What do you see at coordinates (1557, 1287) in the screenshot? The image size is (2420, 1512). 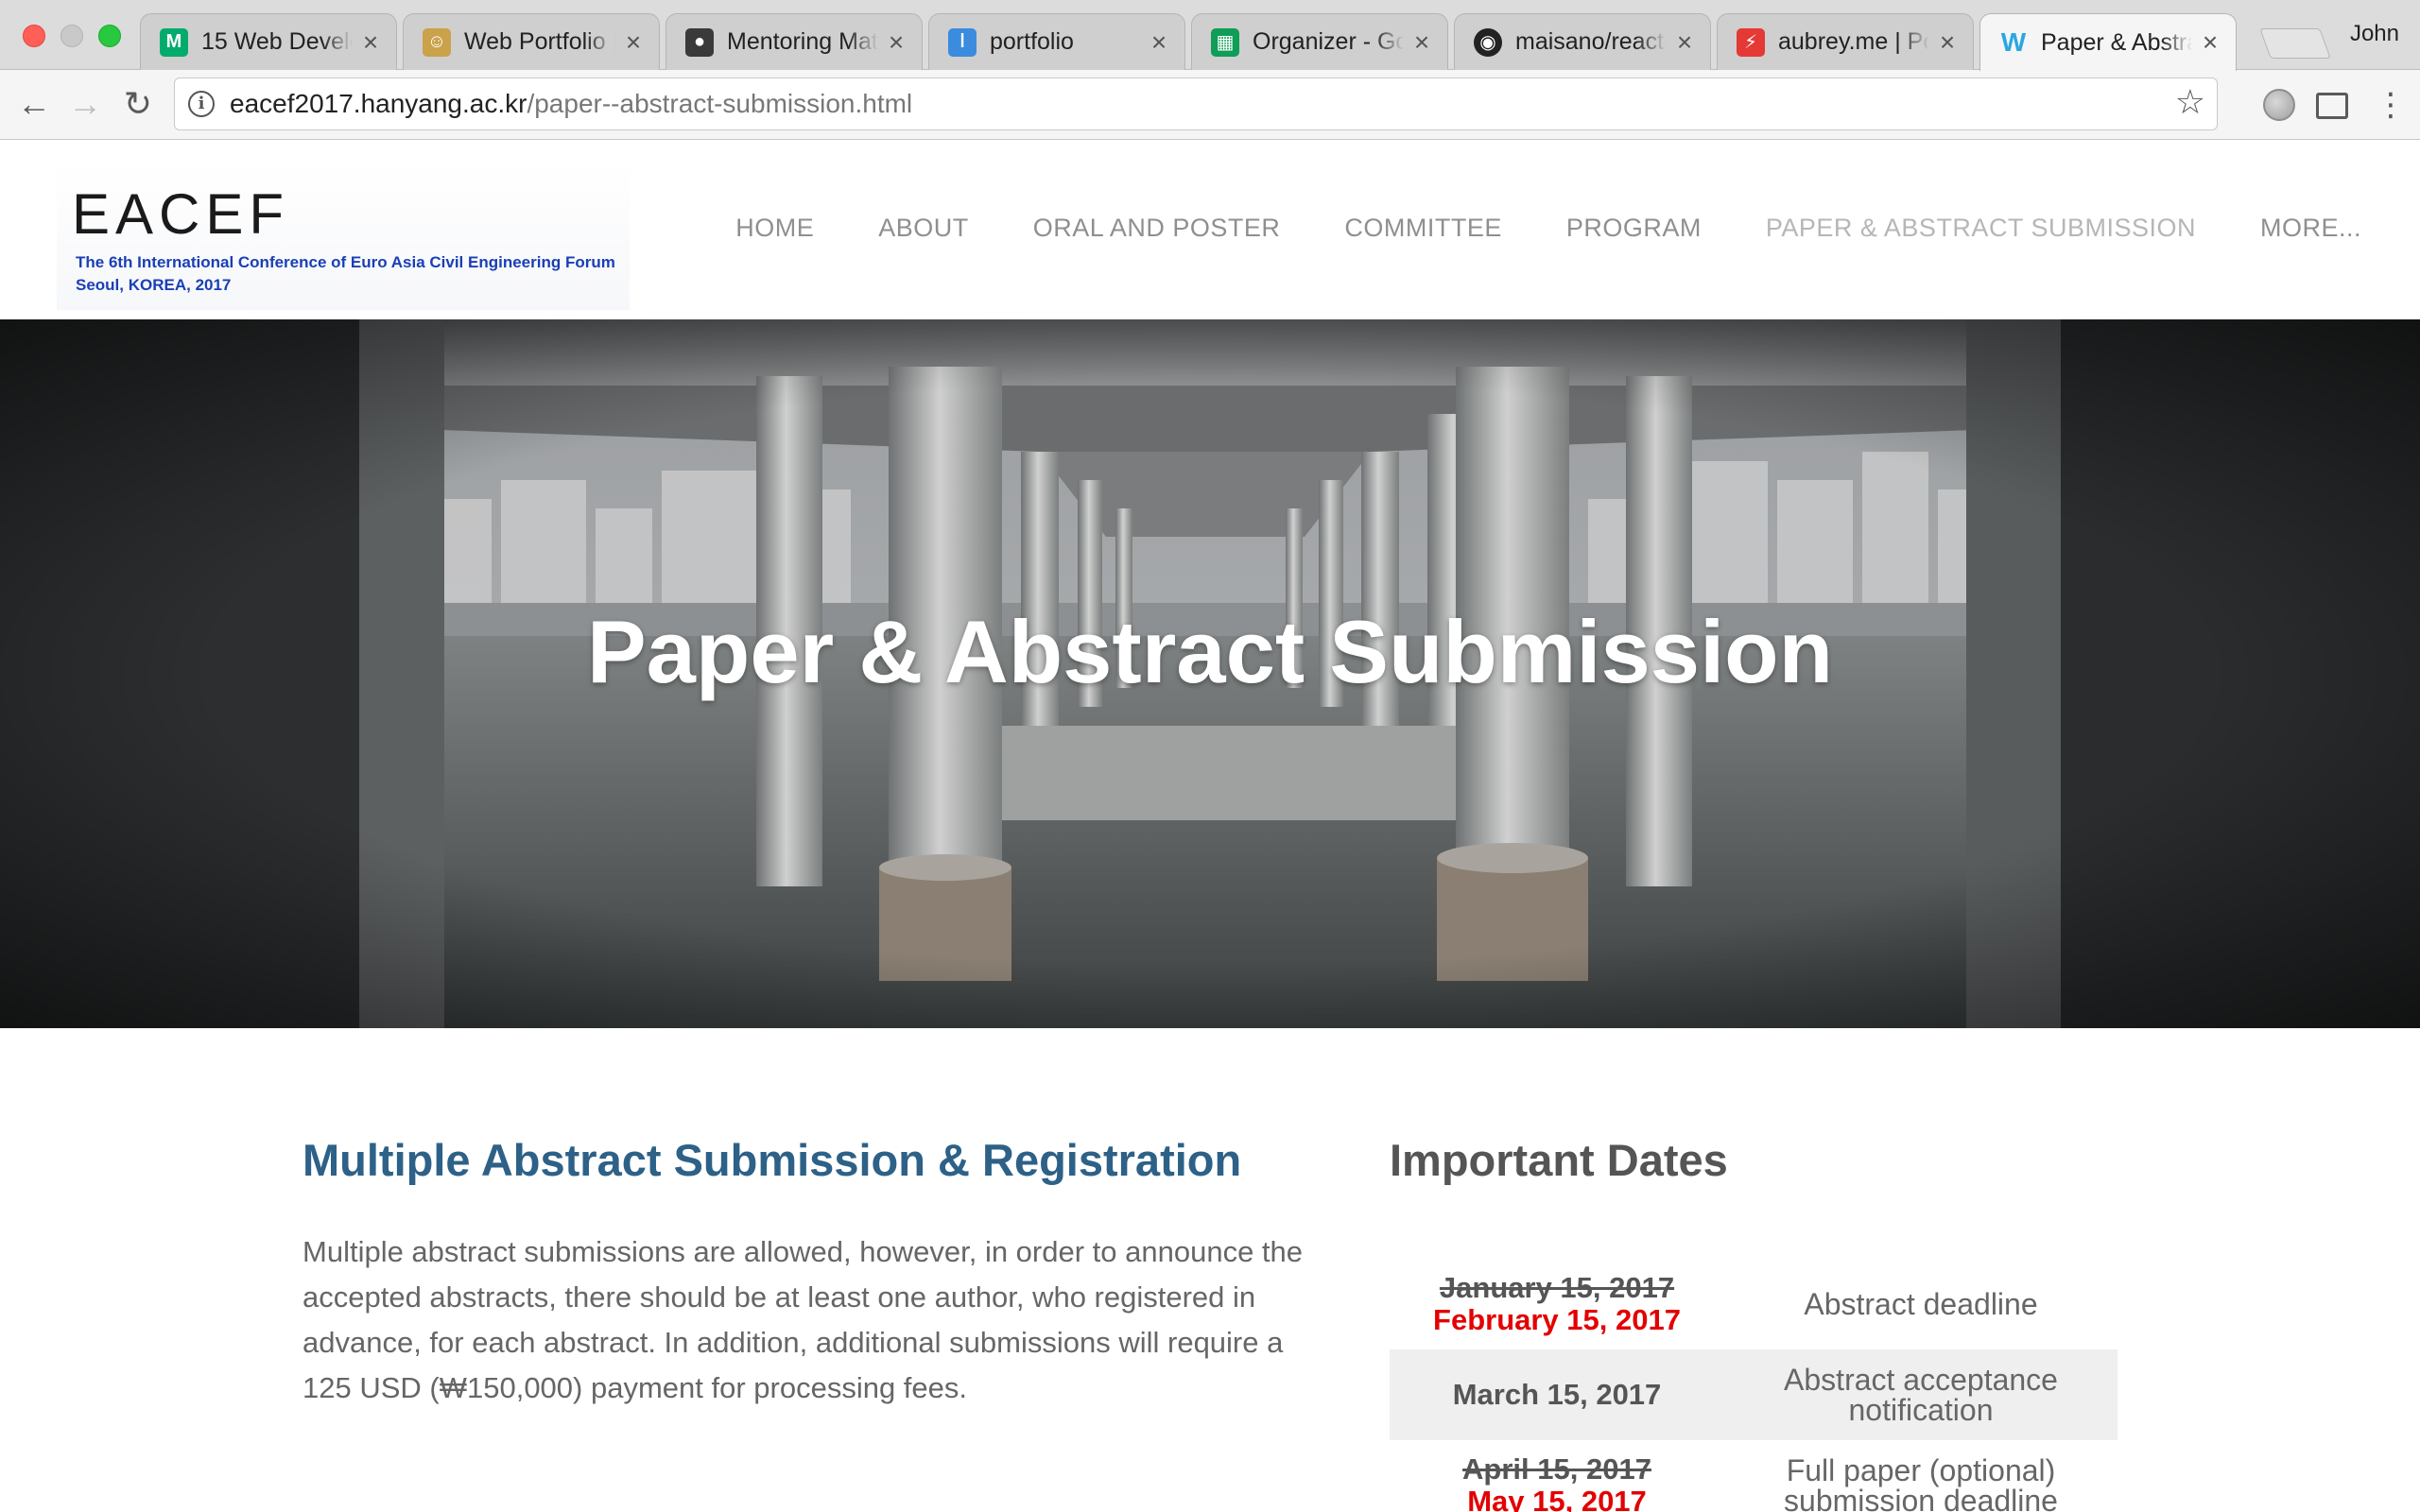 I see `old-date: January 15, 2017` at bounding box center [1557, 1287].